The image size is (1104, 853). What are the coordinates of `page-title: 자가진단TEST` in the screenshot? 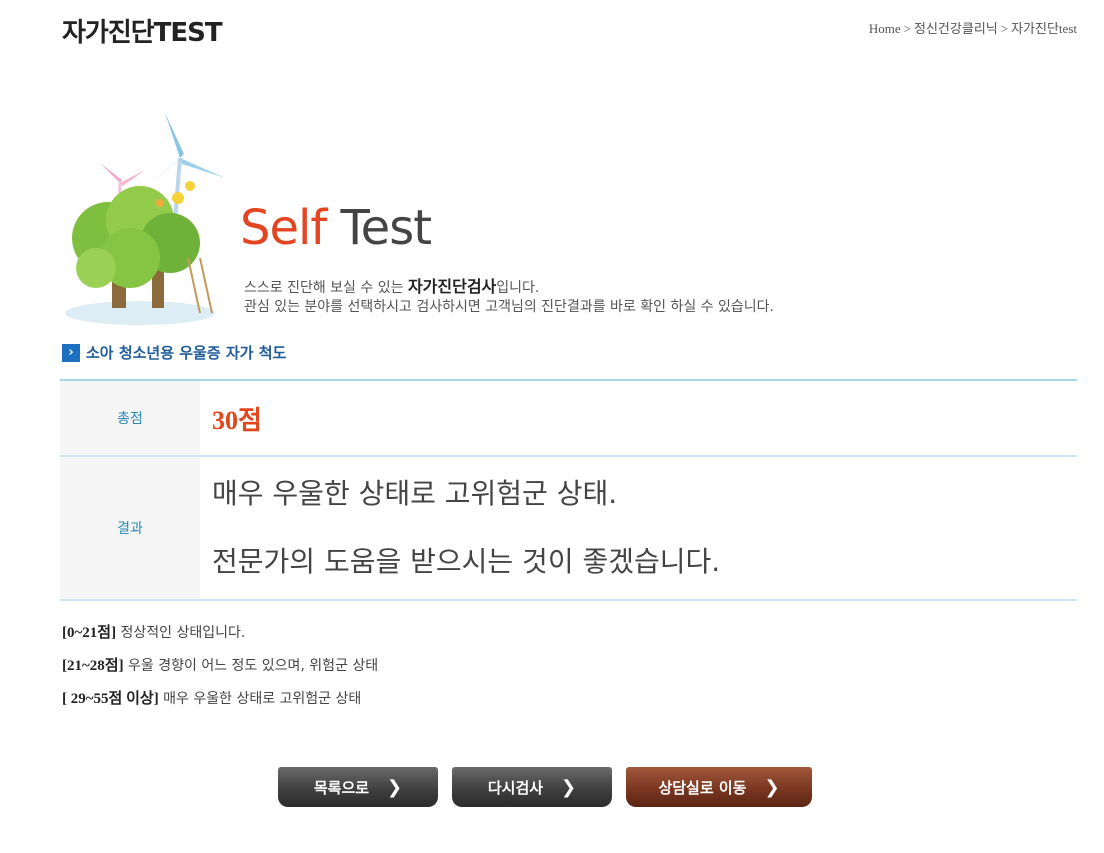 It's located at (142, 33).